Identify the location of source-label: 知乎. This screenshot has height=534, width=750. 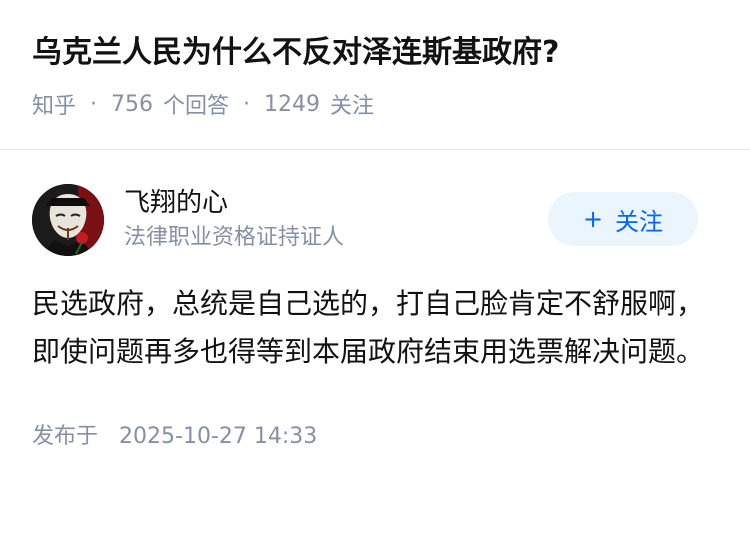
(54, 104).